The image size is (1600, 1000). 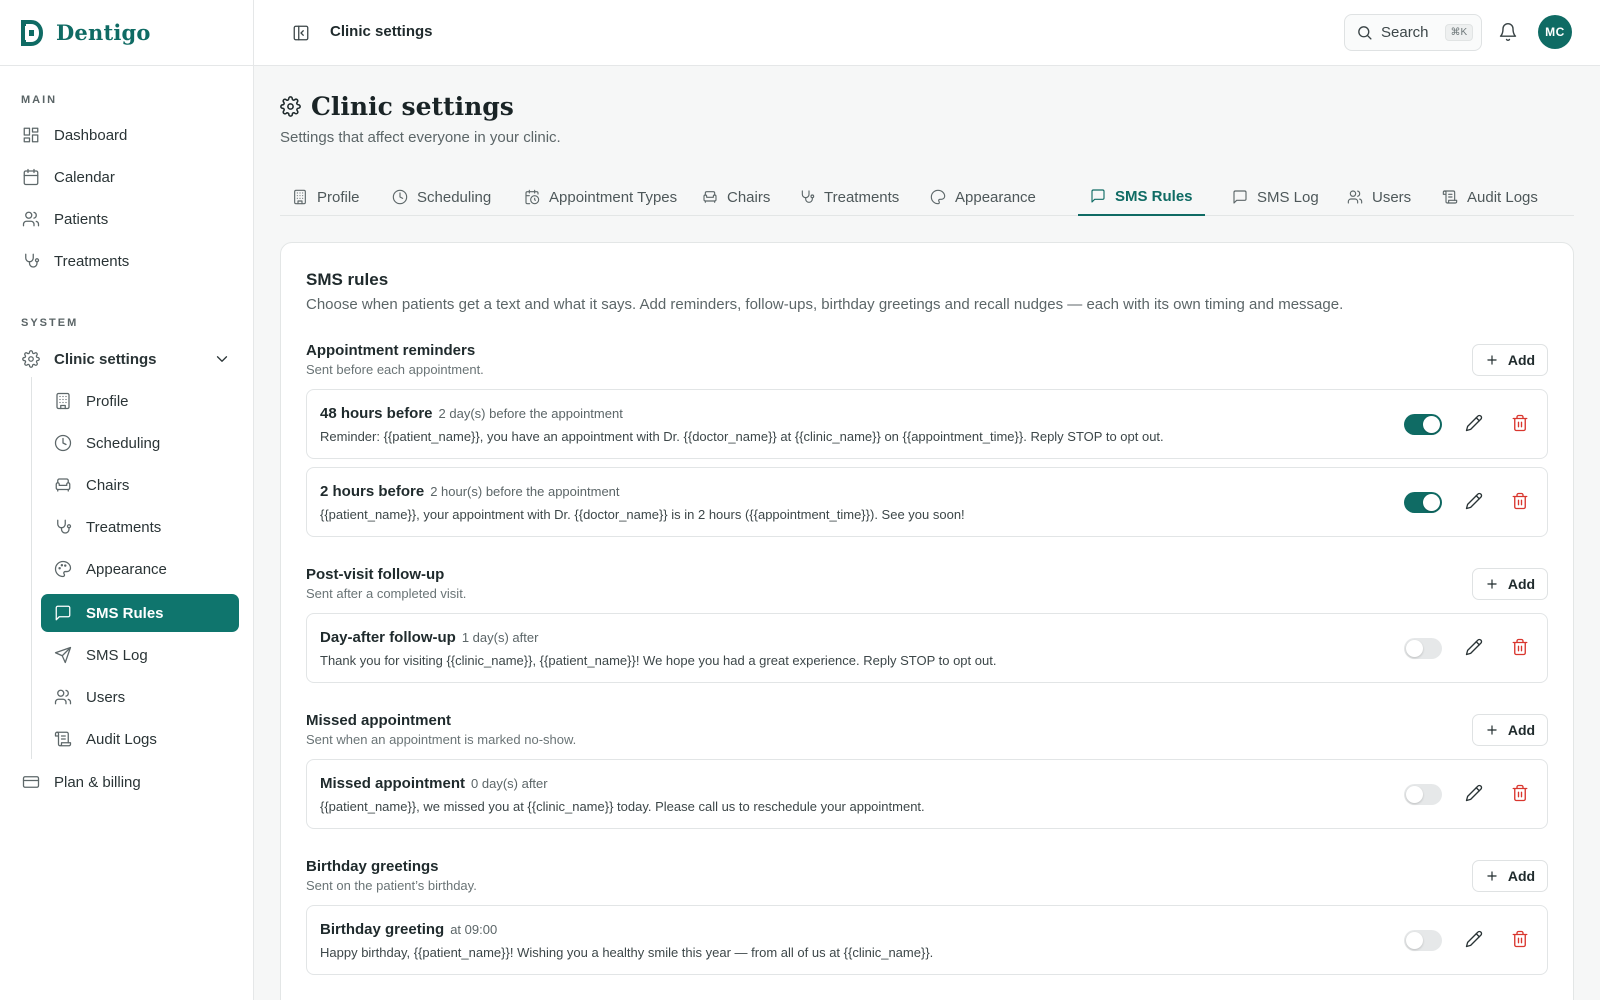 I want to click on tab-label: Treatments, so click(x=862, y=197).